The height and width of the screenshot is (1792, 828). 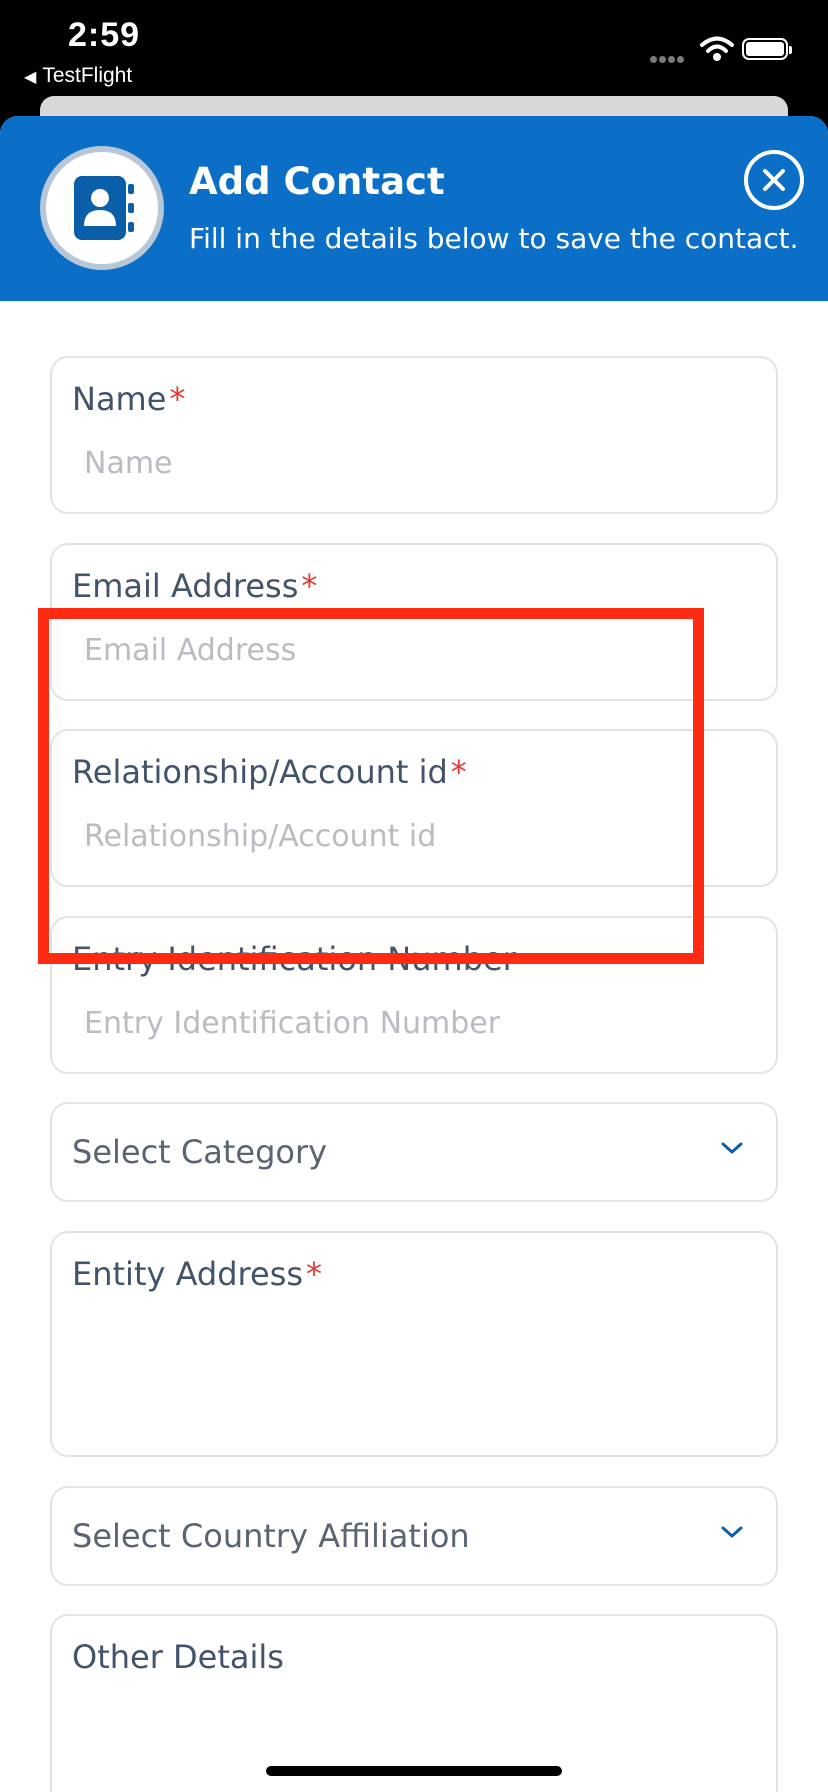 What do you see at coordinates (414, 1771) in the screenshot?
I see `home-indicator` at bounding box center [414, 1771].